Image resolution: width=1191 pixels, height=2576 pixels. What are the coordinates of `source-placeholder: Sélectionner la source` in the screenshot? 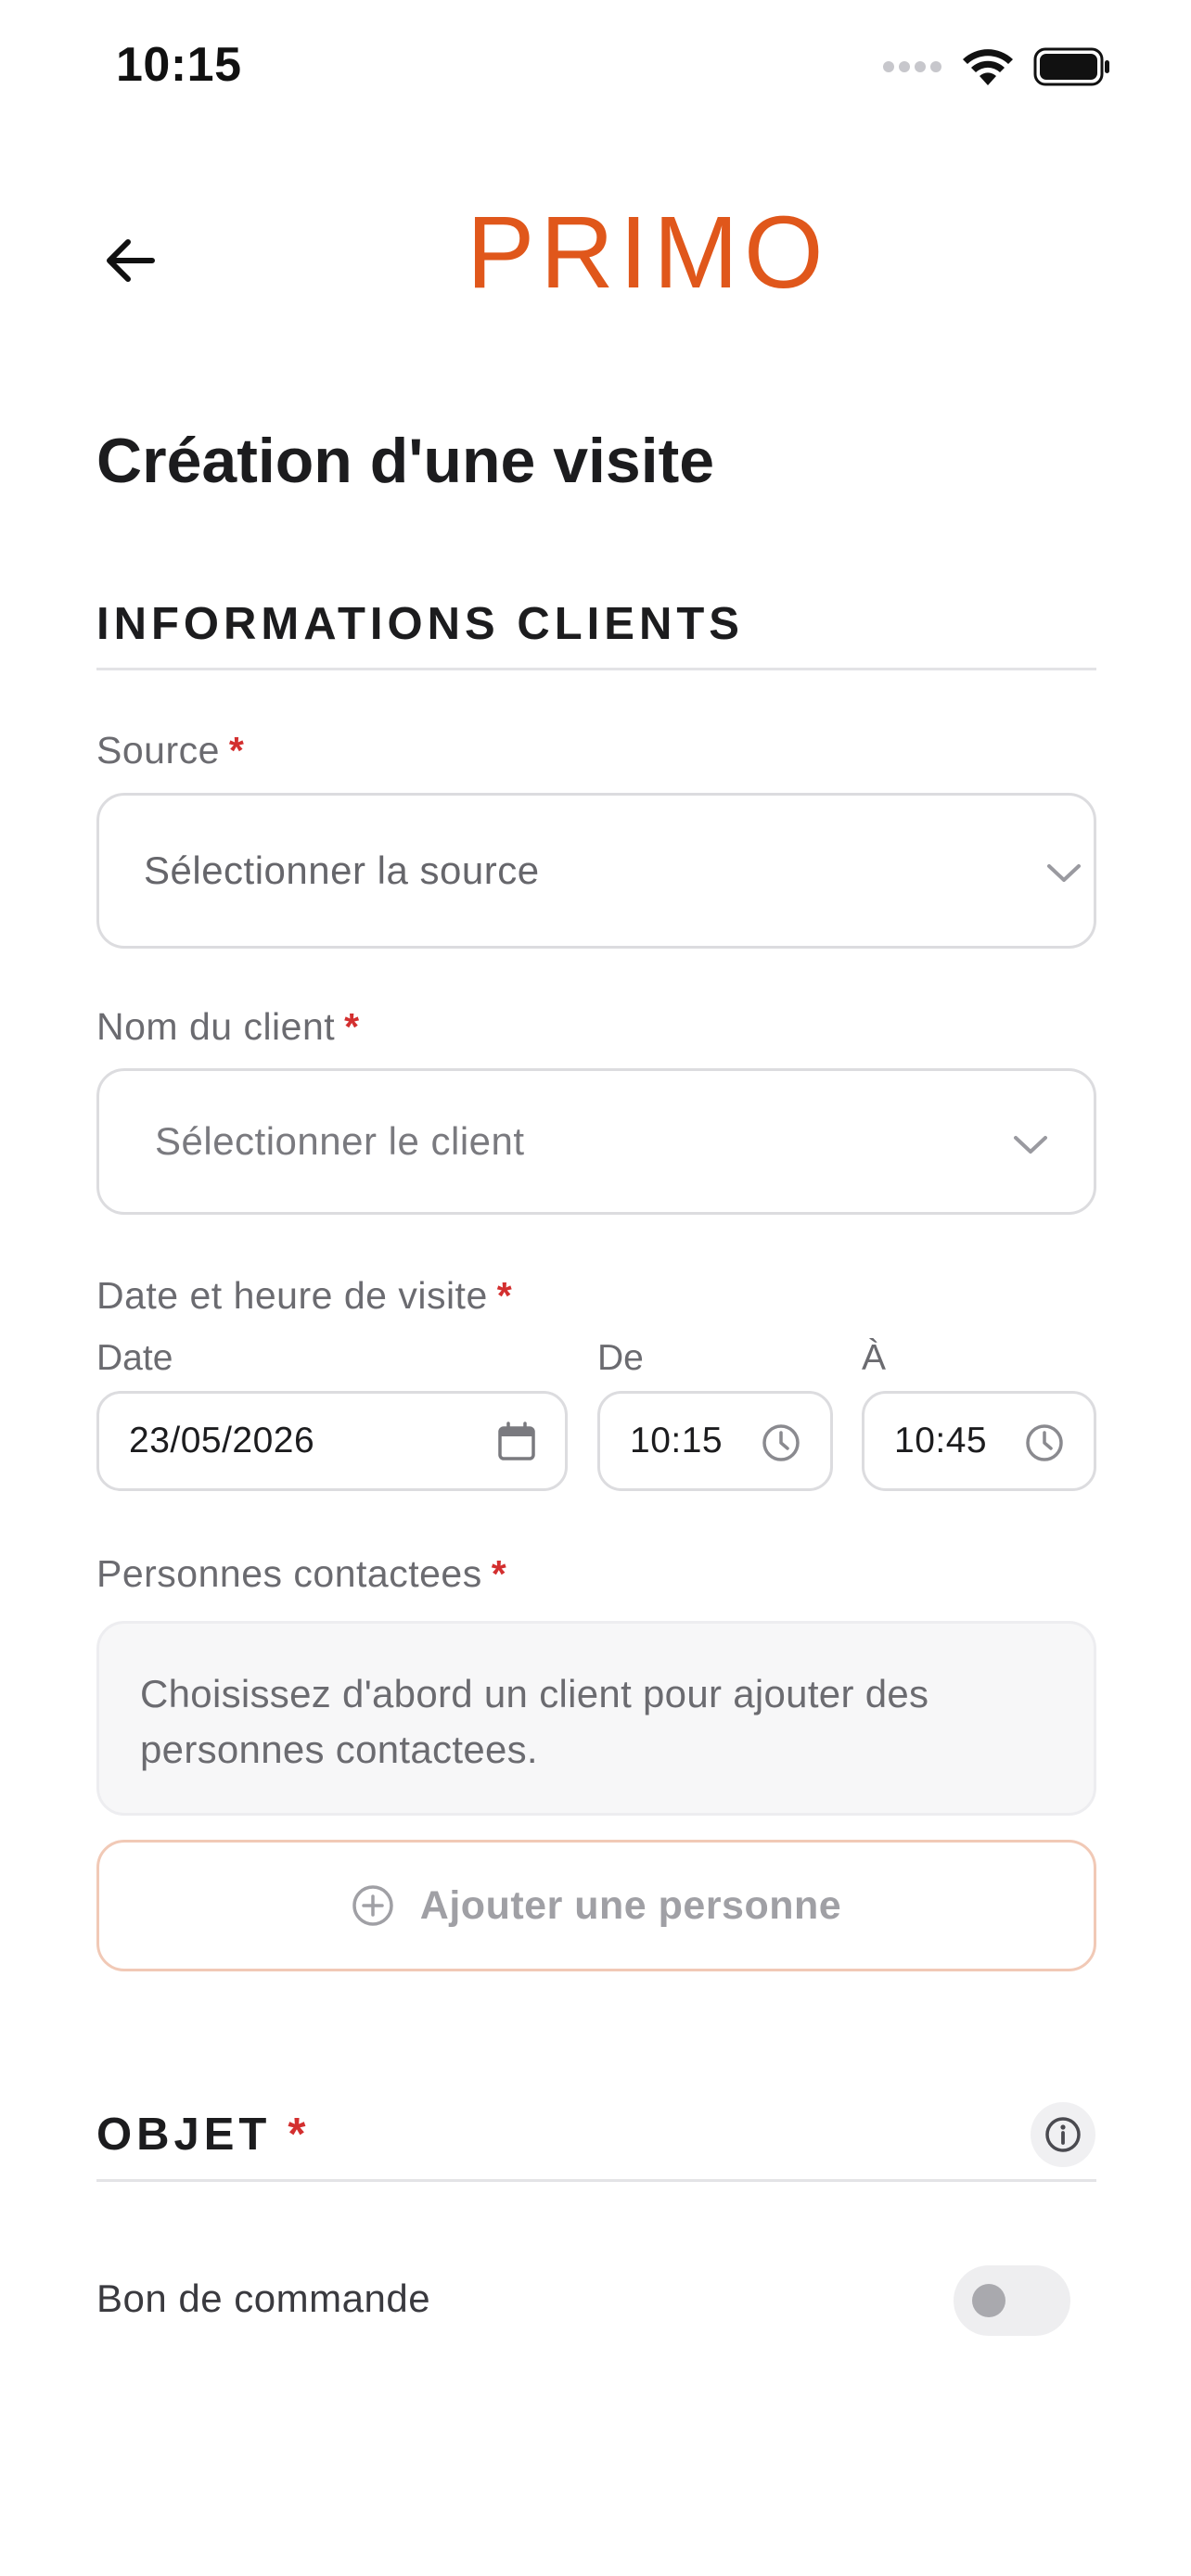 It's located at (342, 870).